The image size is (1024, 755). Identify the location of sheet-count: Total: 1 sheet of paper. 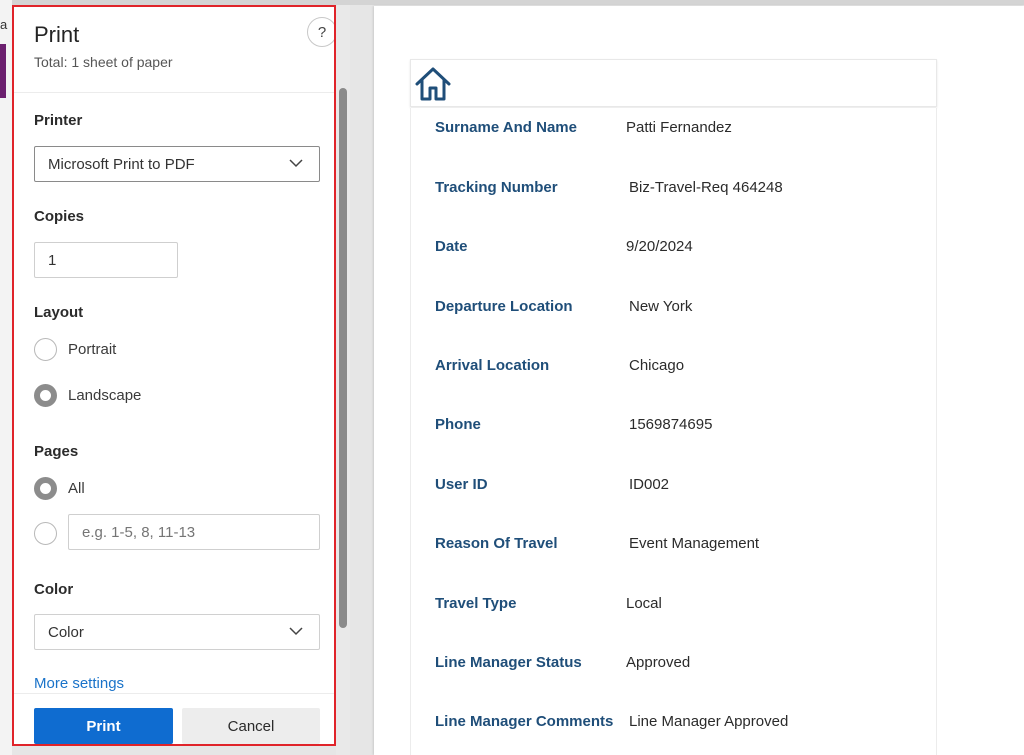
(103, 62).